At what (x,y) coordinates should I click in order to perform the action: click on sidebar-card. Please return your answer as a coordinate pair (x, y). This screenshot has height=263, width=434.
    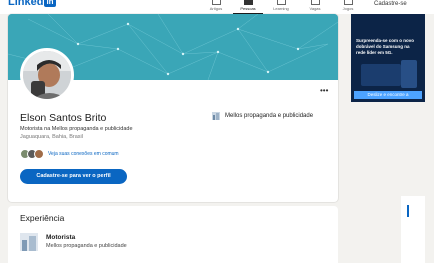
    Looking at the image, I should click on (413, 229).